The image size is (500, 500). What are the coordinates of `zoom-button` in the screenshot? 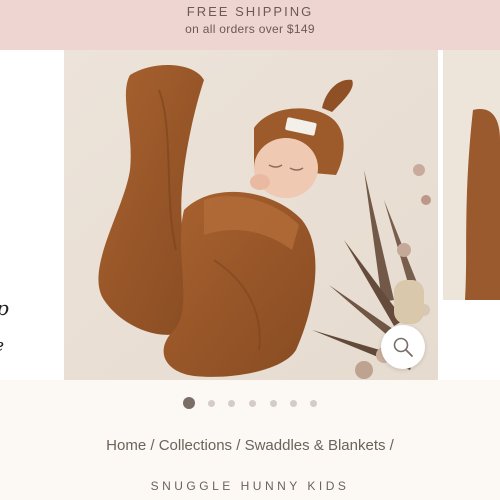 It's located at (403, 347).